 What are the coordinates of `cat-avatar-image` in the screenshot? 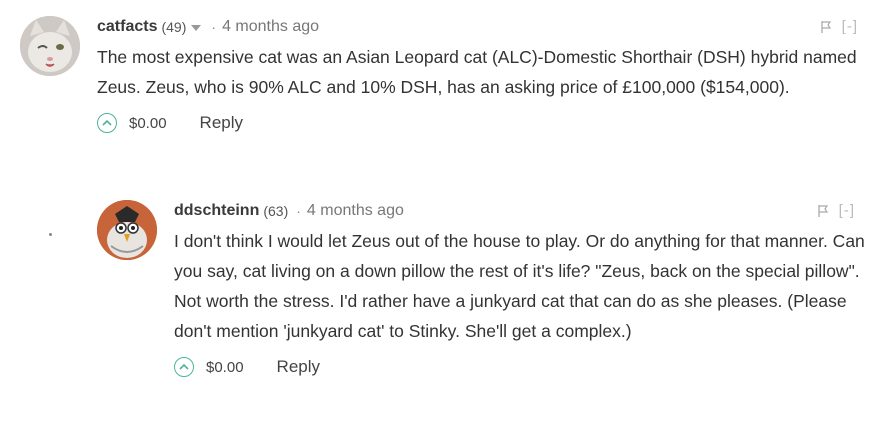 It's located at (50, 46).